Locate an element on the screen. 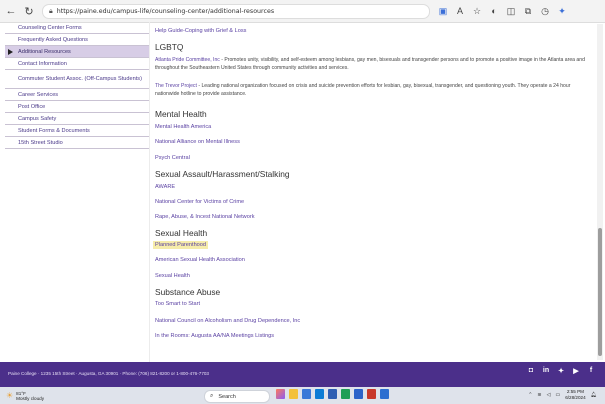 The width and height of the screenshot is (605, 404). sidebar-item-counseling-forms: Counseling Center Forms is located at coordinates (77, 28).